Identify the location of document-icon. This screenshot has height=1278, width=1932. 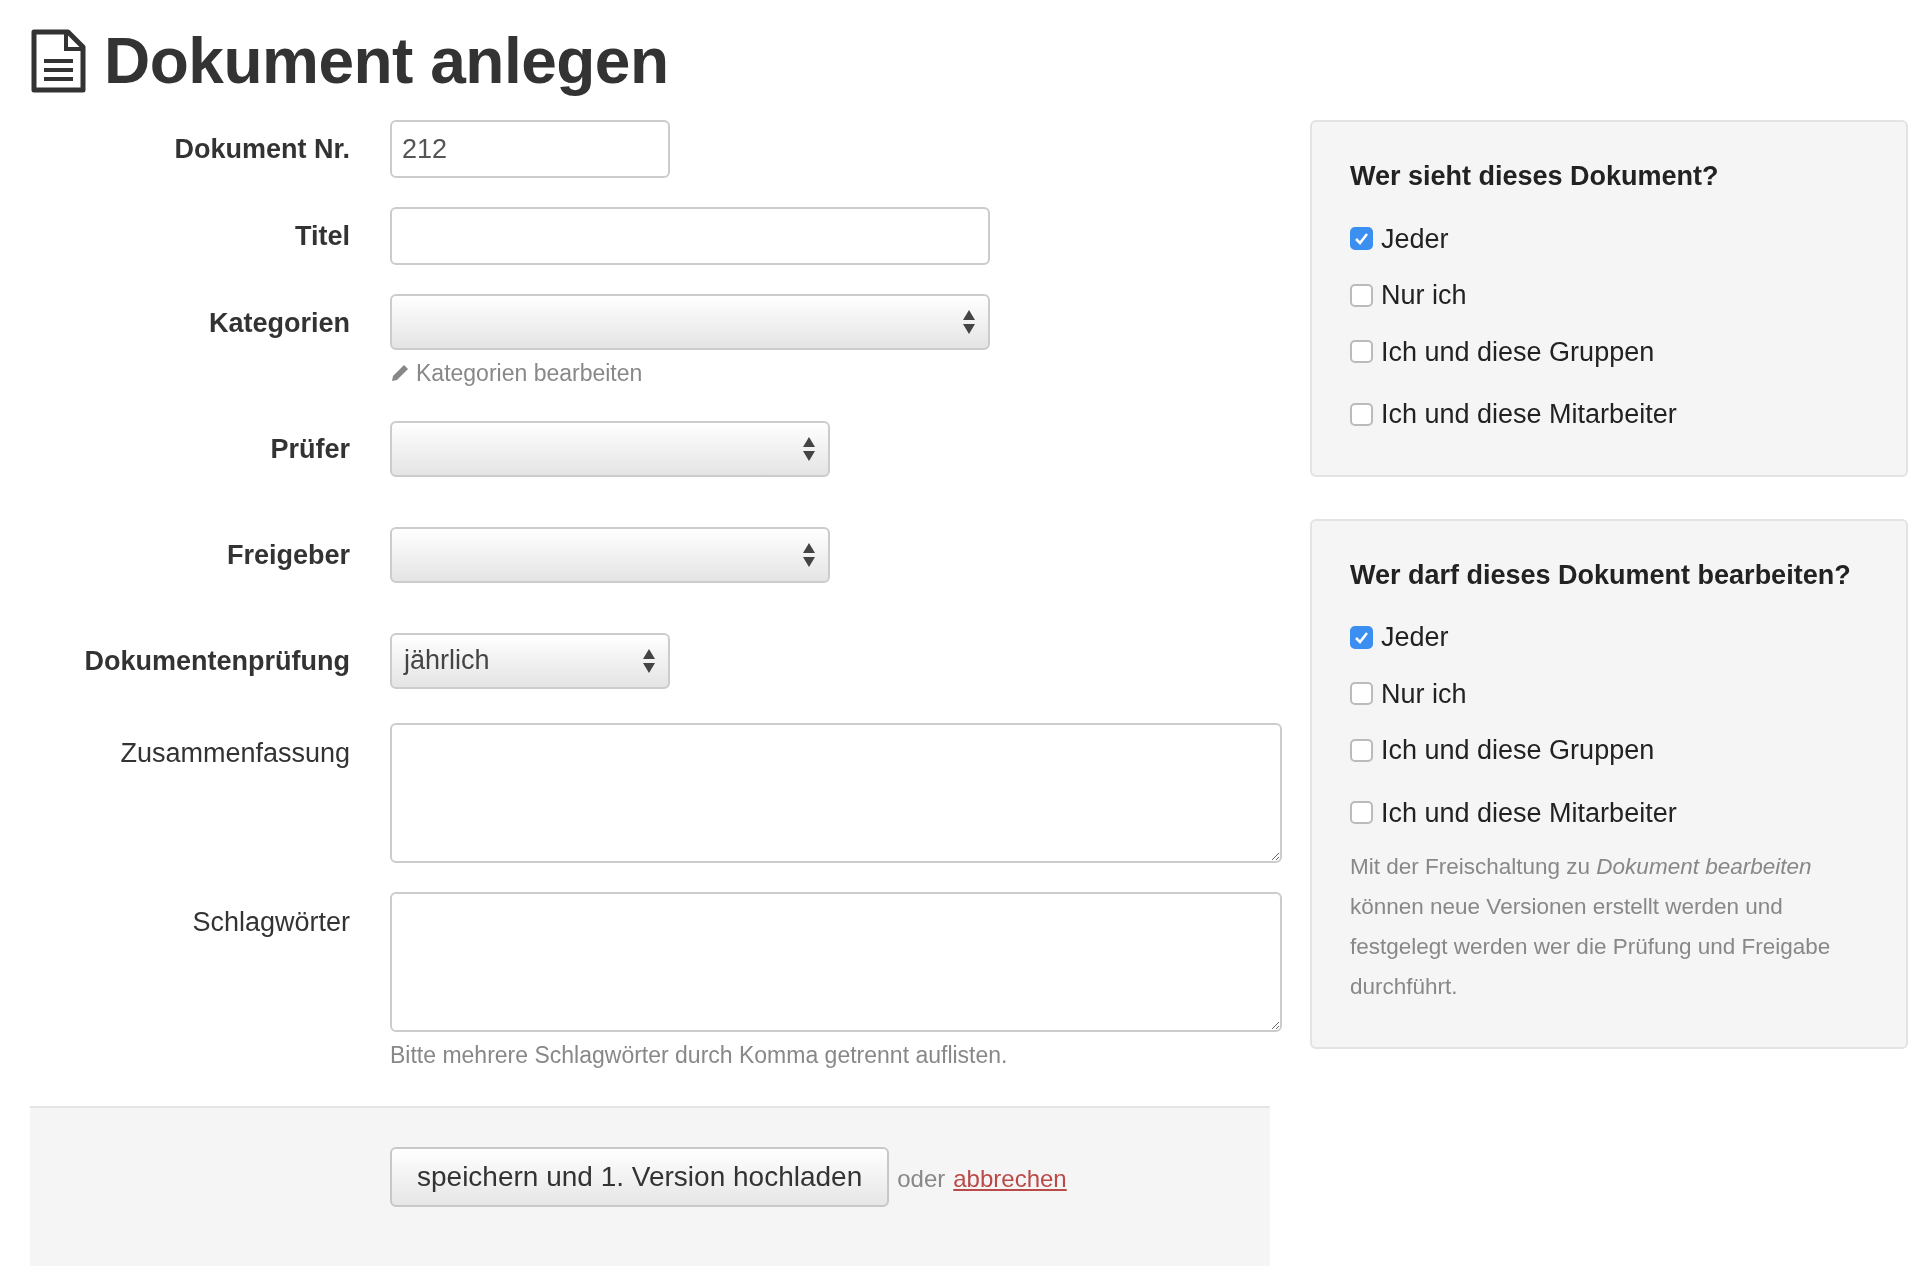
(58, 61).